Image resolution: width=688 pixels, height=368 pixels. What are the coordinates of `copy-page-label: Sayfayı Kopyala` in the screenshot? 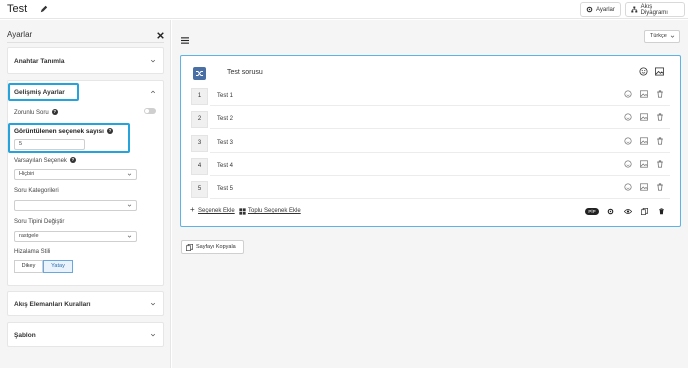 It's located at (216, 247).